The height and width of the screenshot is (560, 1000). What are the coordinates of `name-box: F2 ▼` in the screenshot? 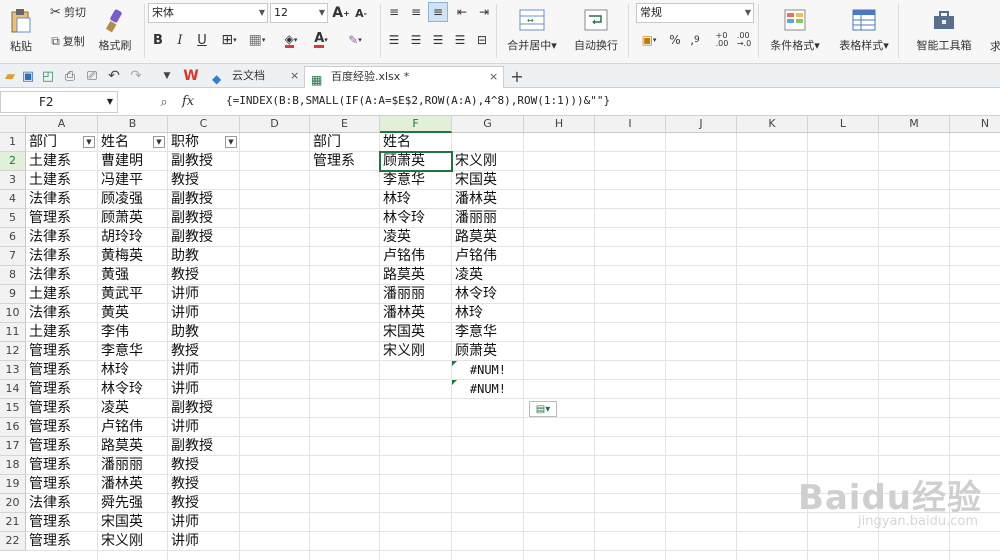 It's located at (59, 102).